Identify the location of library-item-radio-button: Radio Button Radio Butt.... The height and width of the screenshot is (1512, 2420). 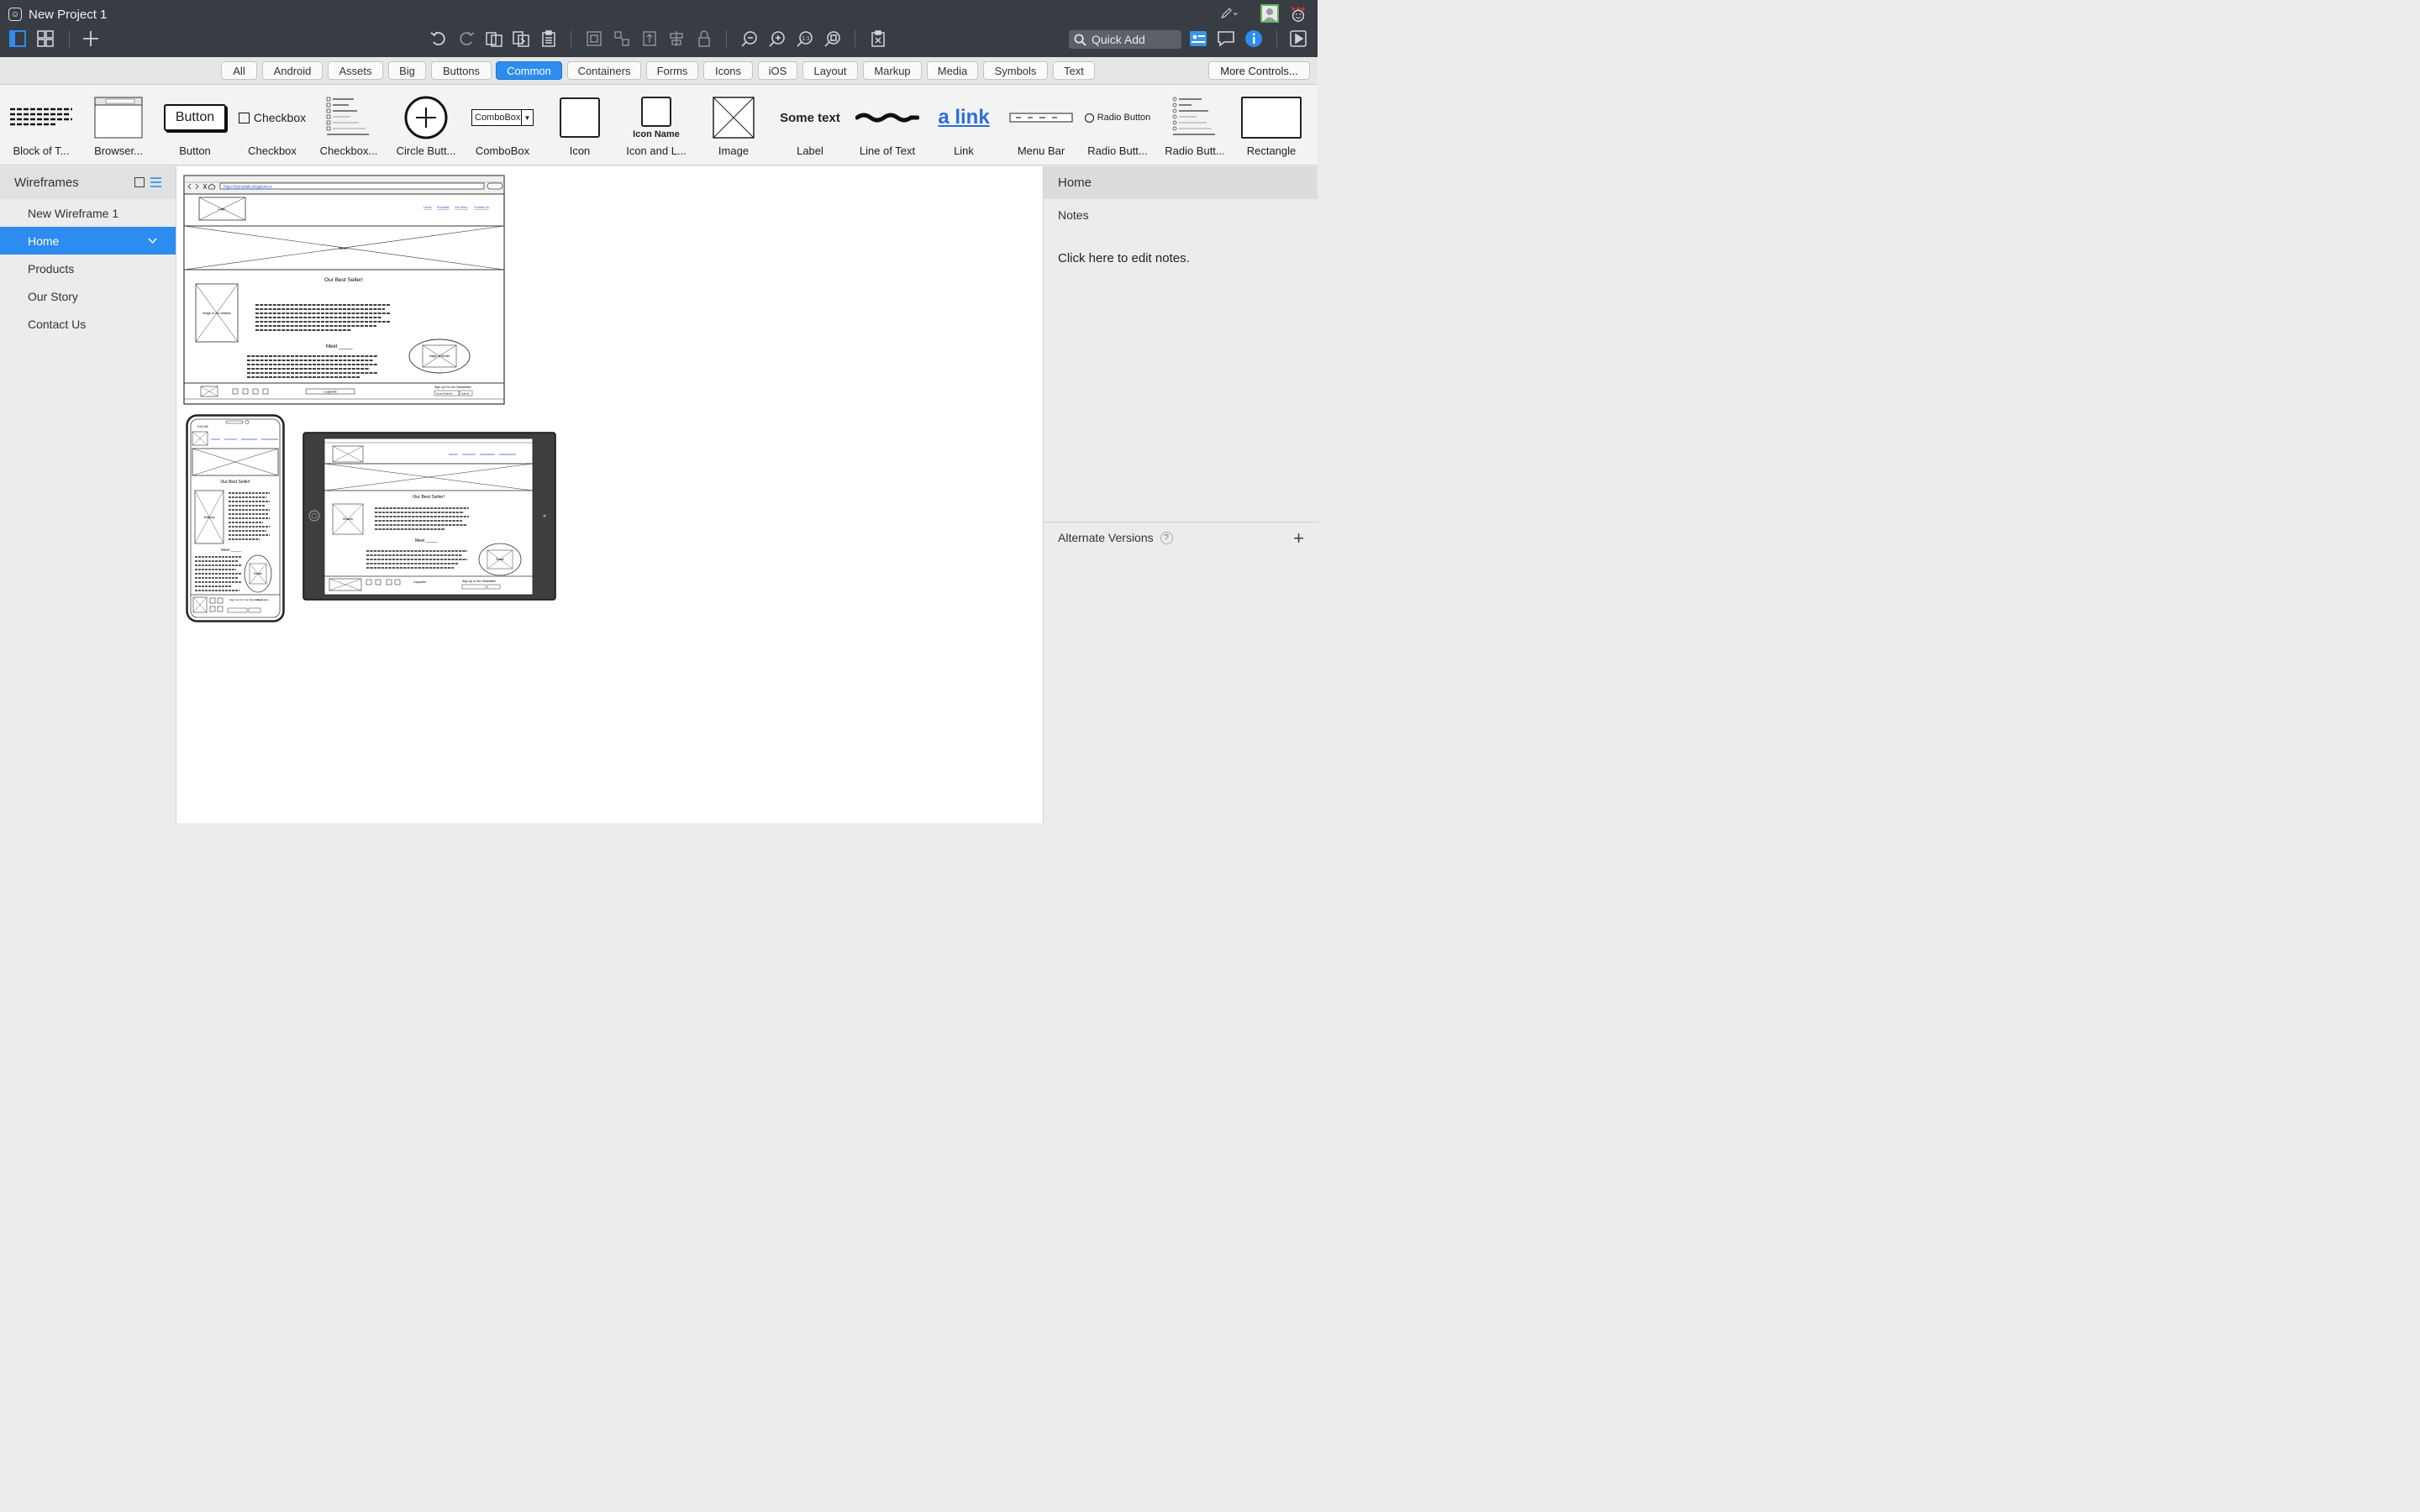
(1117, 127).